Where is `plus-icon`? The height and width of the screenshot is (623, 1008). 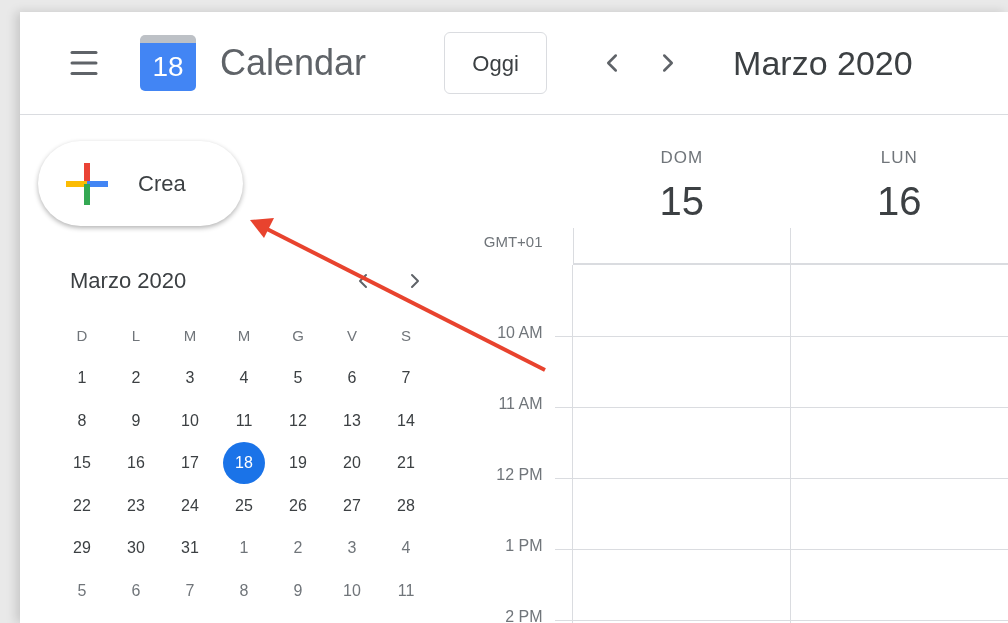
plus-icon is located at coordinates (87, 183).